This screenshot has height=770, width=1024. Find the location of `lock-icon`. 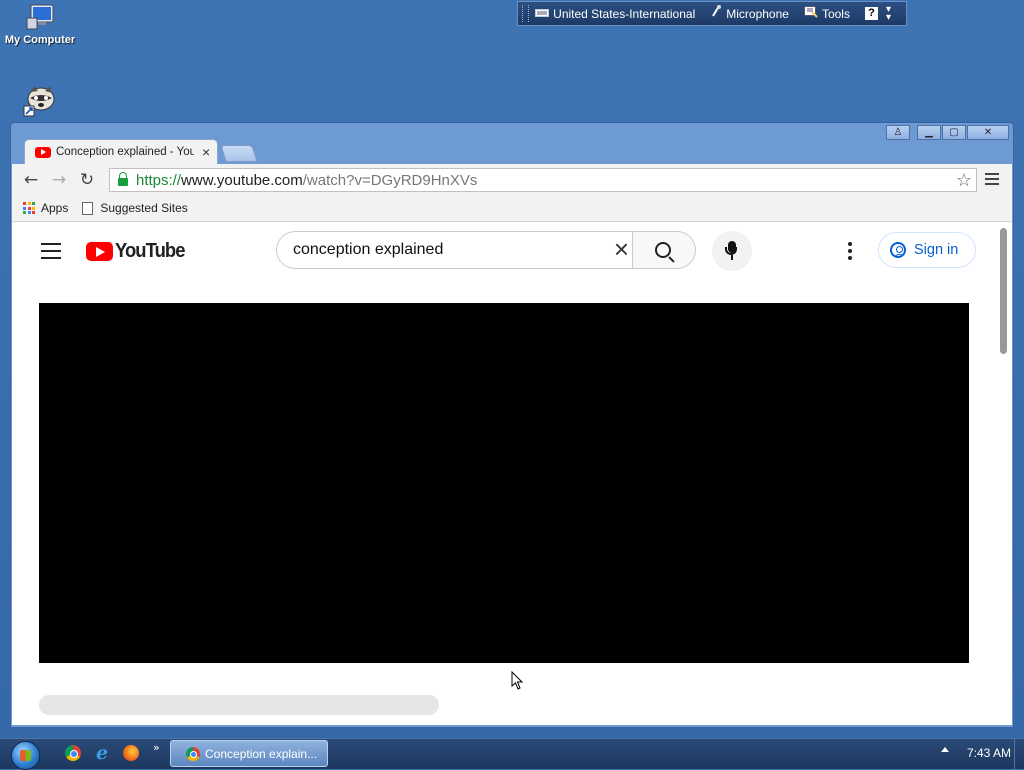

lock-icon is located at coordinates (123, 179).